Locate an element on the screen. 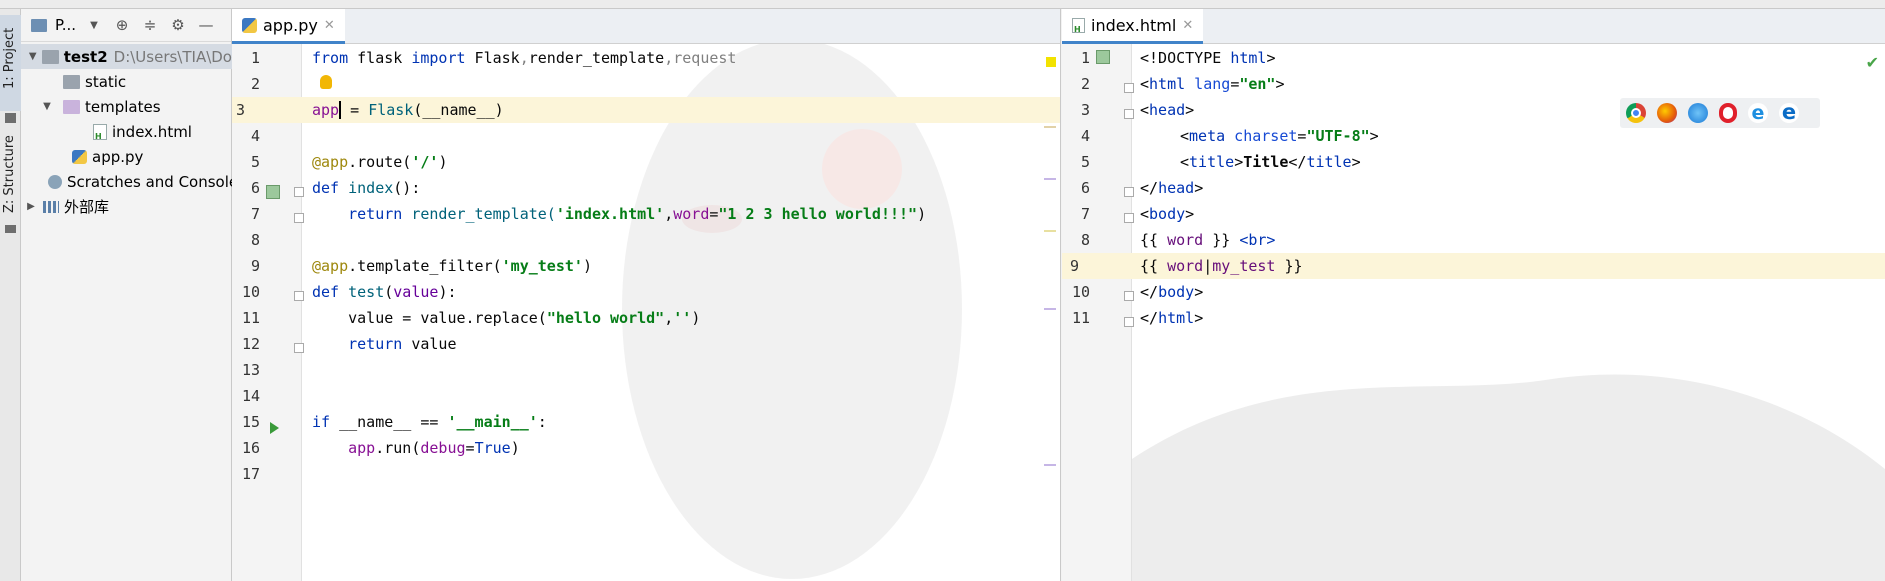 The width and height of the screenshot is (1885, 581). code-line: def test(value): is located at coordinates (384, 292).